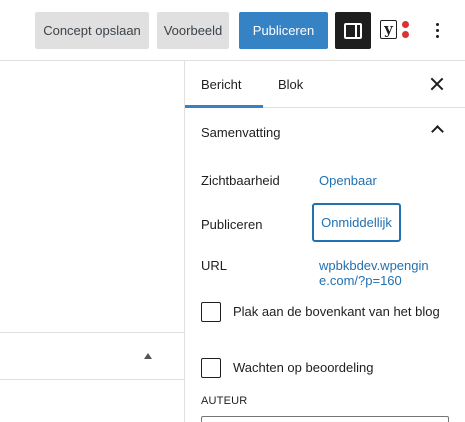 The width and height of the screenshot is (465, 422). What do you see at coordinates (241, 132) in the screenshot?
I see `summary-panel-title: Samenvatting` at bounding box center [241, 132].